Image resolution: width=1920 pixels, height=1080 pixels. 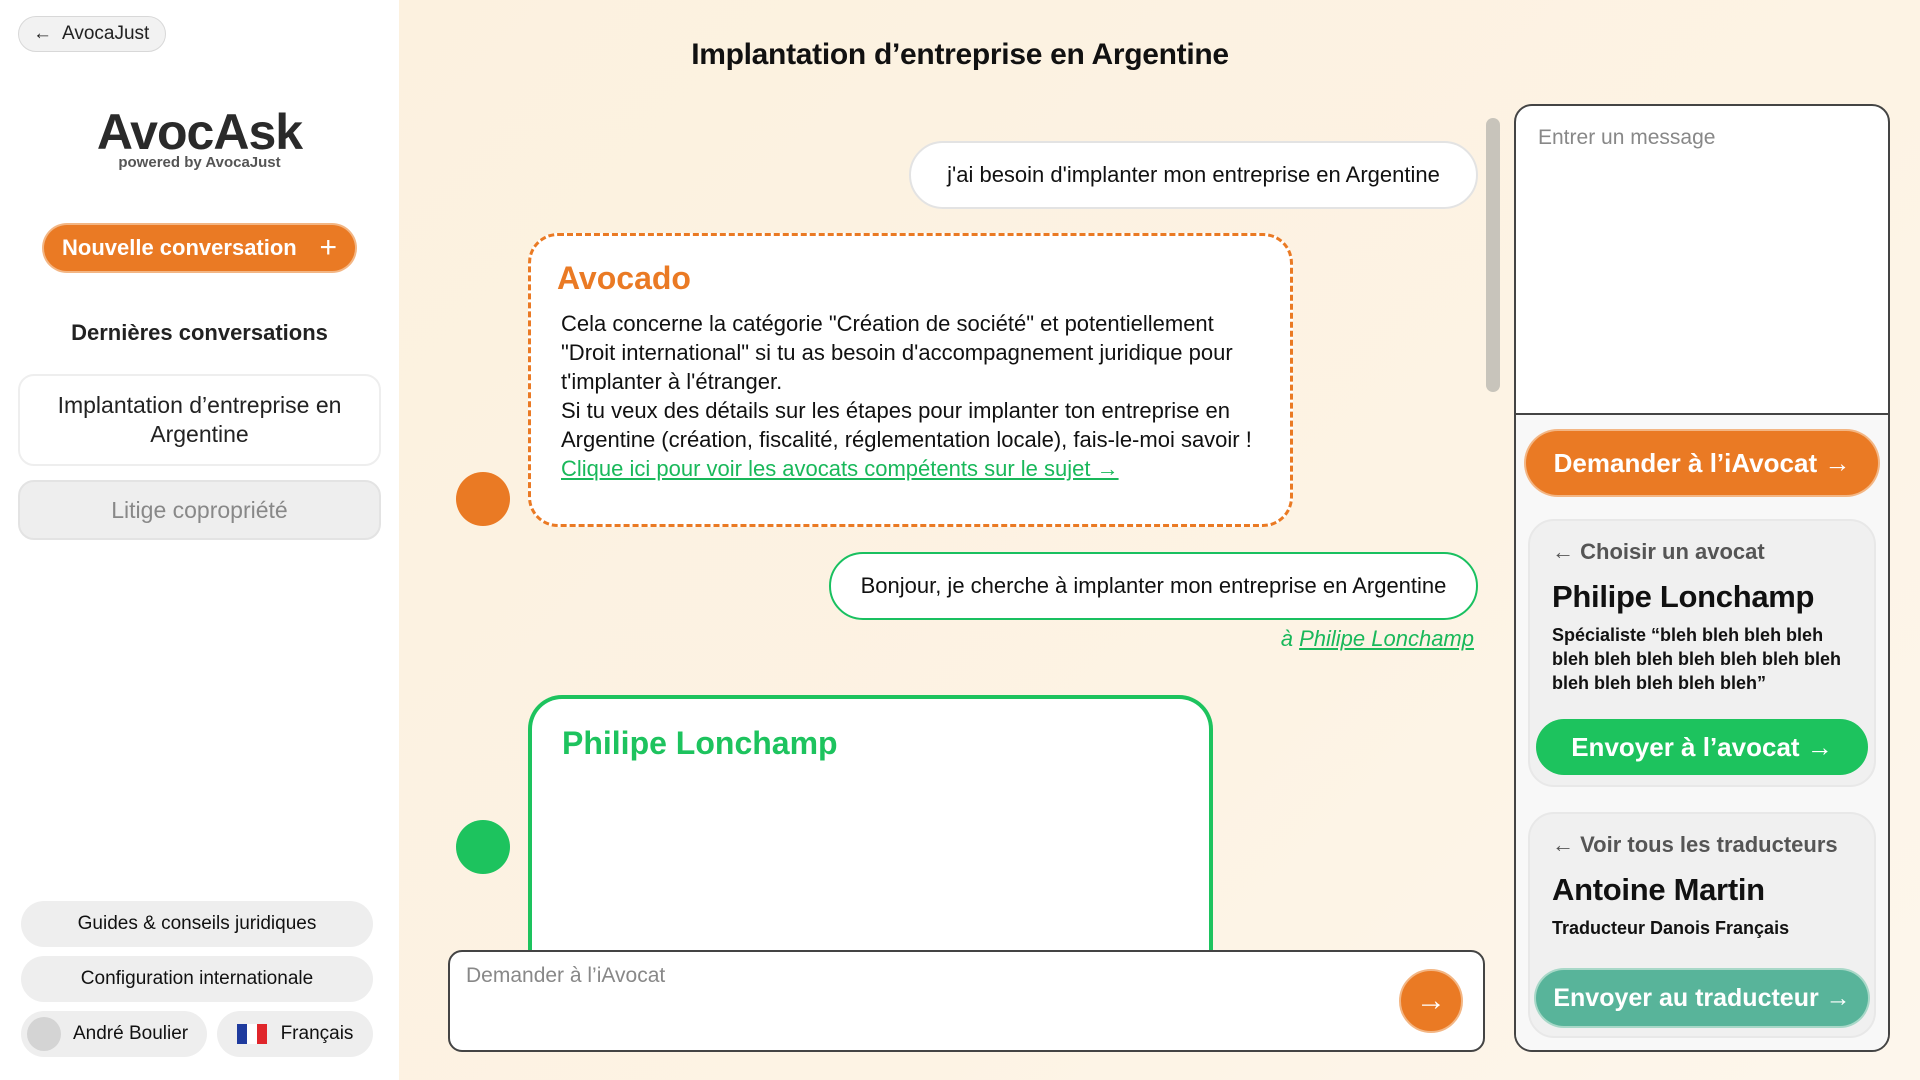 What do you see at coordinates (317, 1033) in the screenshot?
I see `language-label: Français` at bounding box center [317, 1033].